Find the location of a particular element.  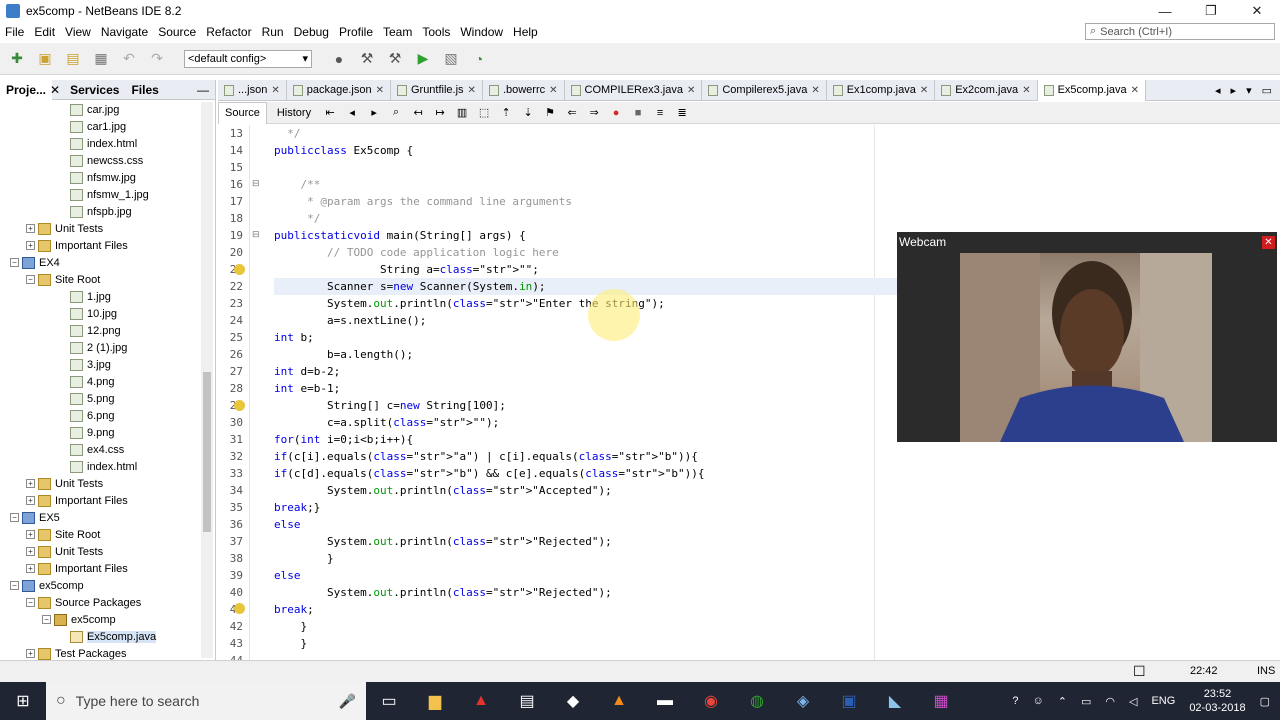

editor-tab: Compilerex5.java ✕ is located at coordinates (764, 90).